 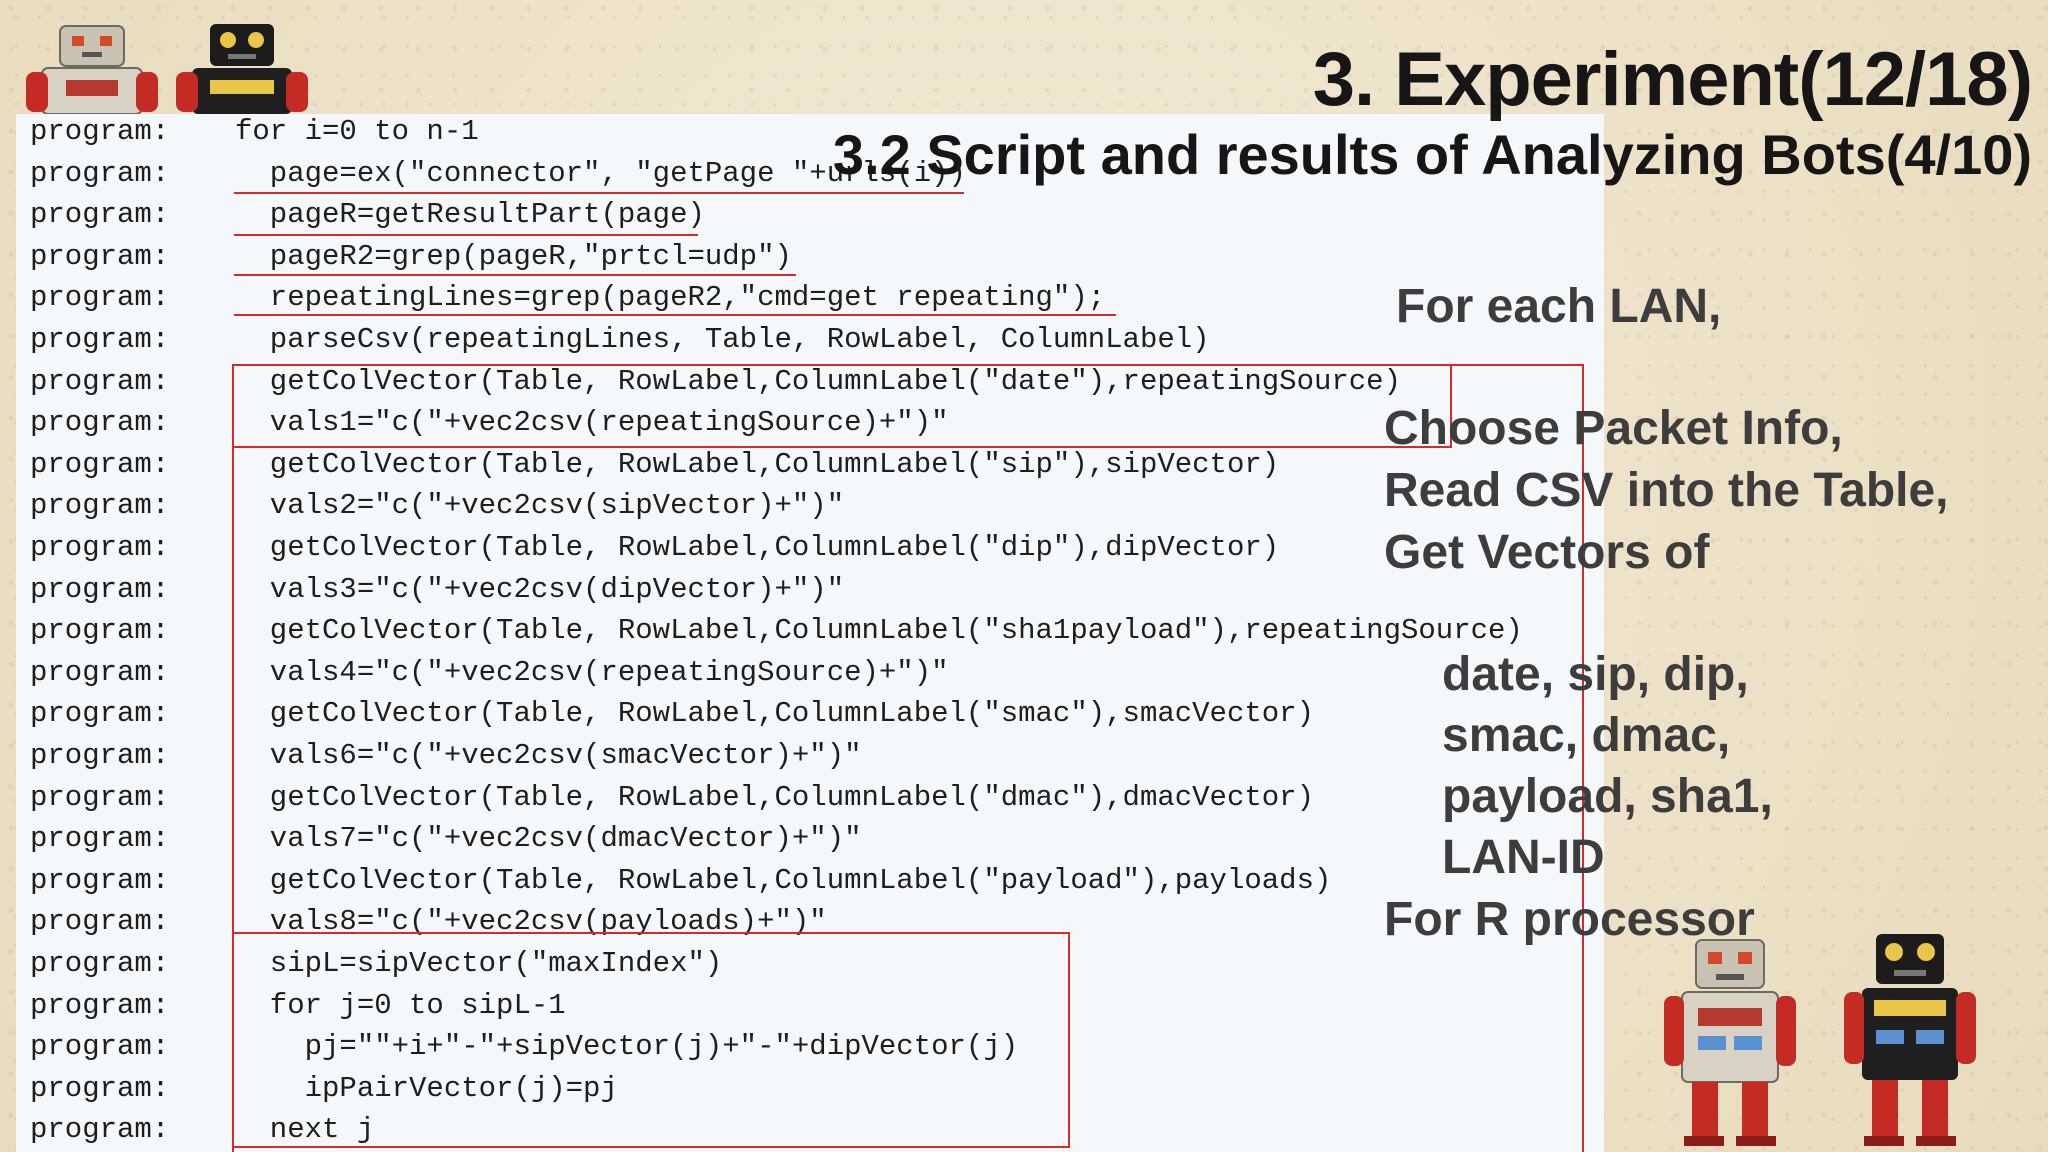 What do you see at coordinates (1523, 857) in the screenshot?
I see `note-field-list: LAN-ID` at bounding box center [1523, 857].